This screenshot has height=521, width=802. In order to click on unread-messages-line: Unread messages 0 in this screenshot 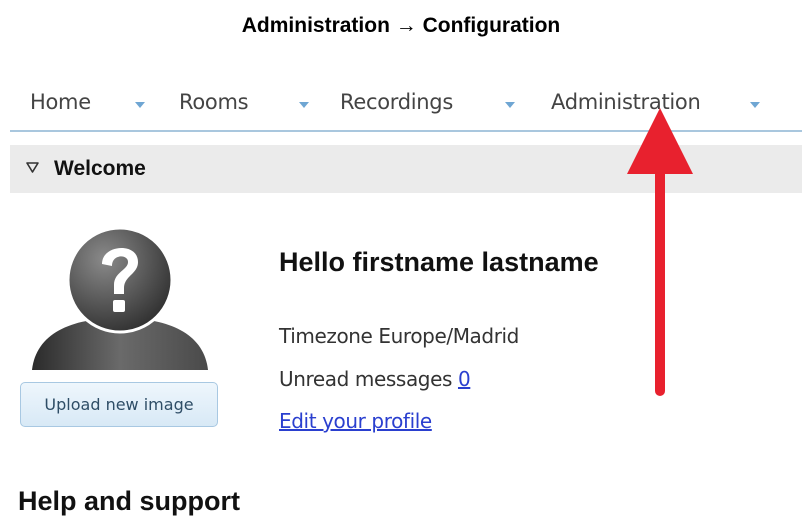, I will do `click(375, 379)`.